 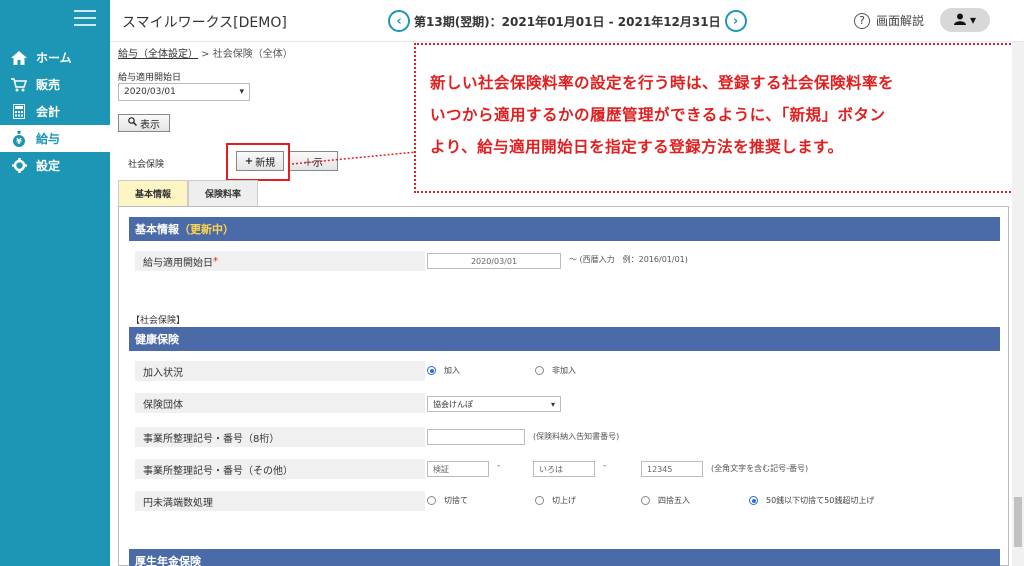 I want to click on user-menu-button: ▾, so click(x=965, y=20).